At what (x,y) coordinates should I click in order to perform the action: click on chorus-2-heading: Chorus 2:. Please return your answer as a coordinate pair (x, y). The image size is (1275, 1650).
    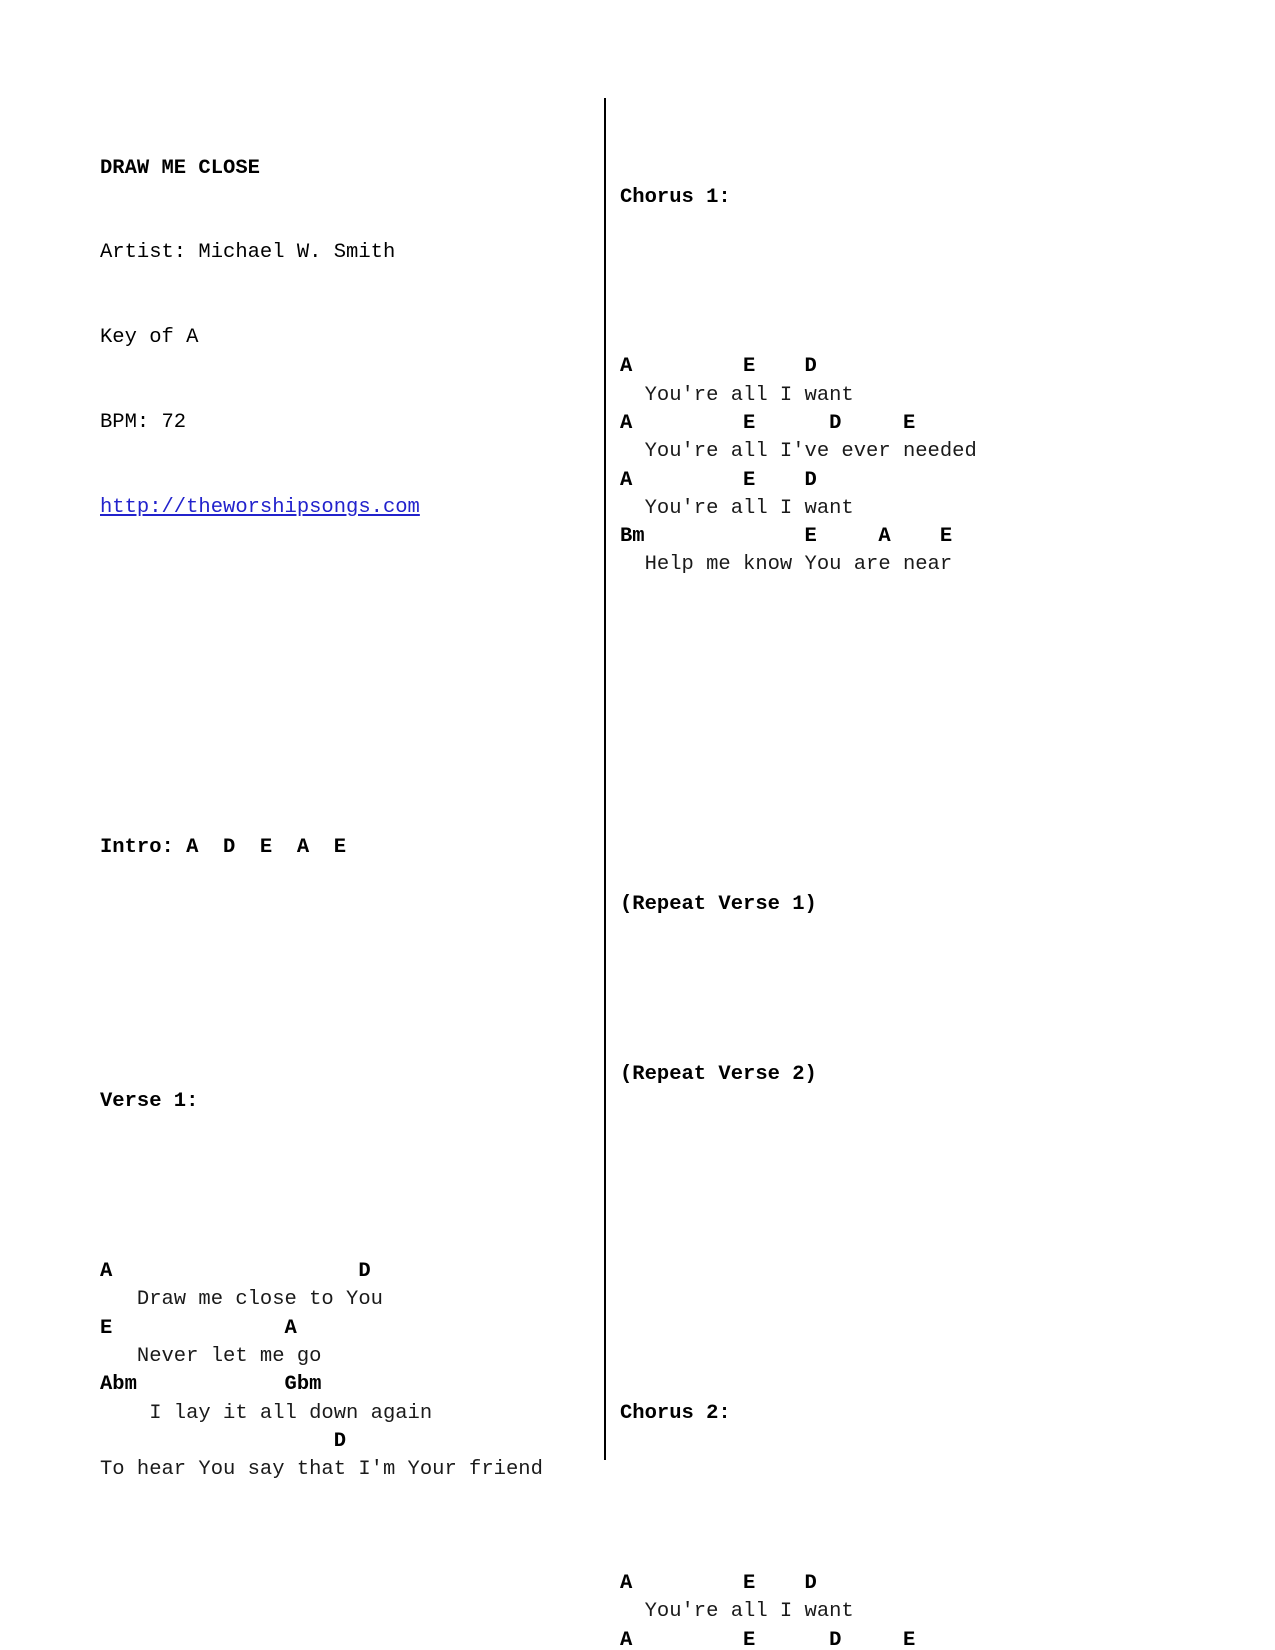
    Looking at the image, I should click on (675, 1414).